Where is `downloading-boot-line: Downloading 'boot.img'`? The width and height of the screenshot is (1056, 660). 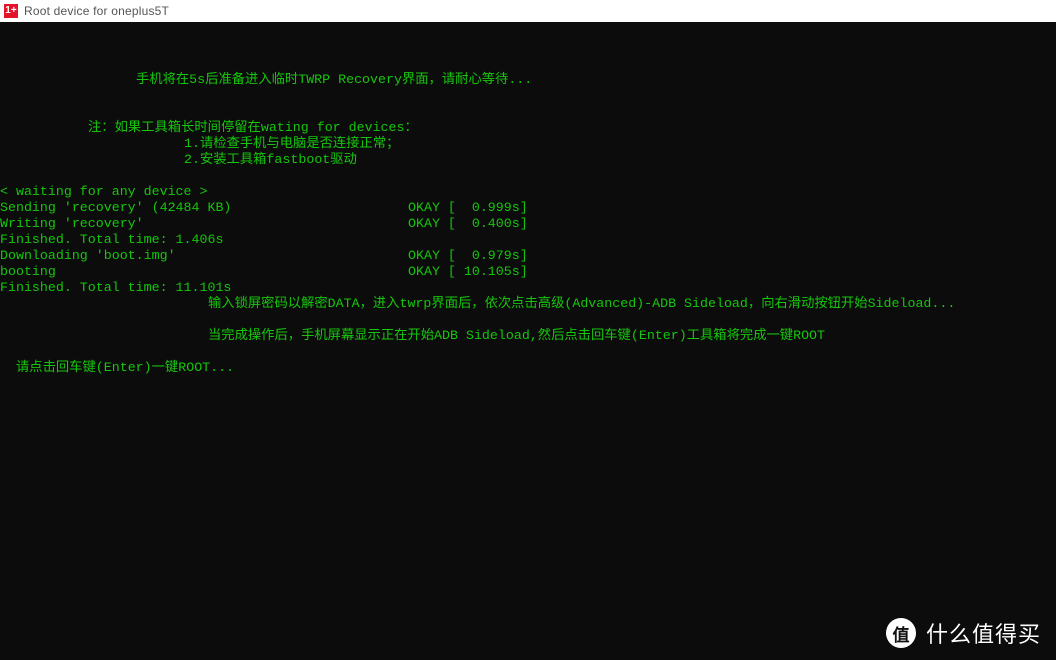
downloading-boot-line: Downloading 'boot.img' is located at coordinates (88, 255).